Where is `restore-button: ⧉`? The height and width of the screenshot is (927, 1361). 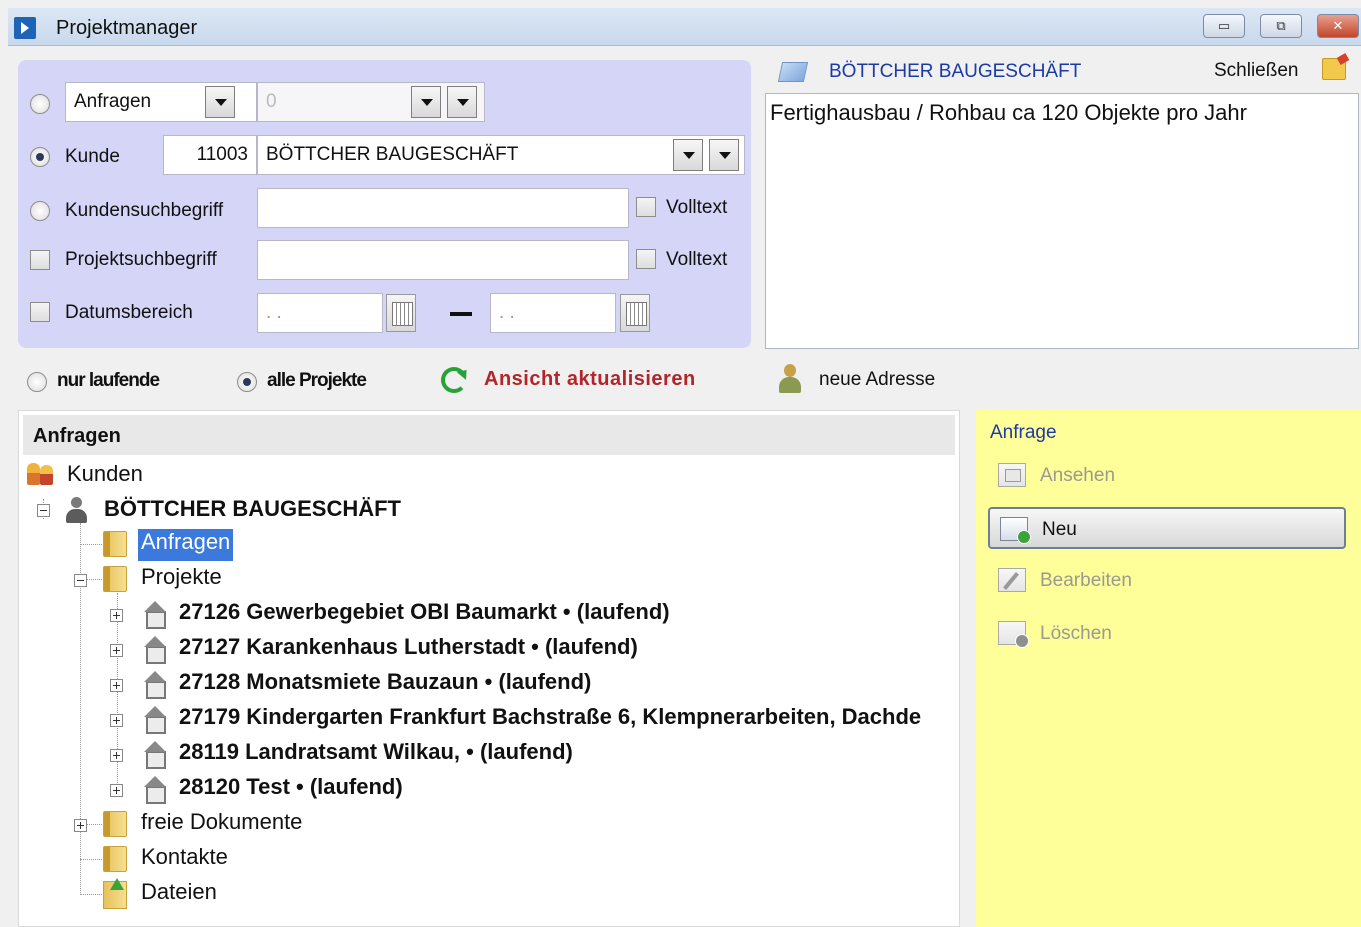 restore-button: ⧉ is located at coordinates (1281, 26).